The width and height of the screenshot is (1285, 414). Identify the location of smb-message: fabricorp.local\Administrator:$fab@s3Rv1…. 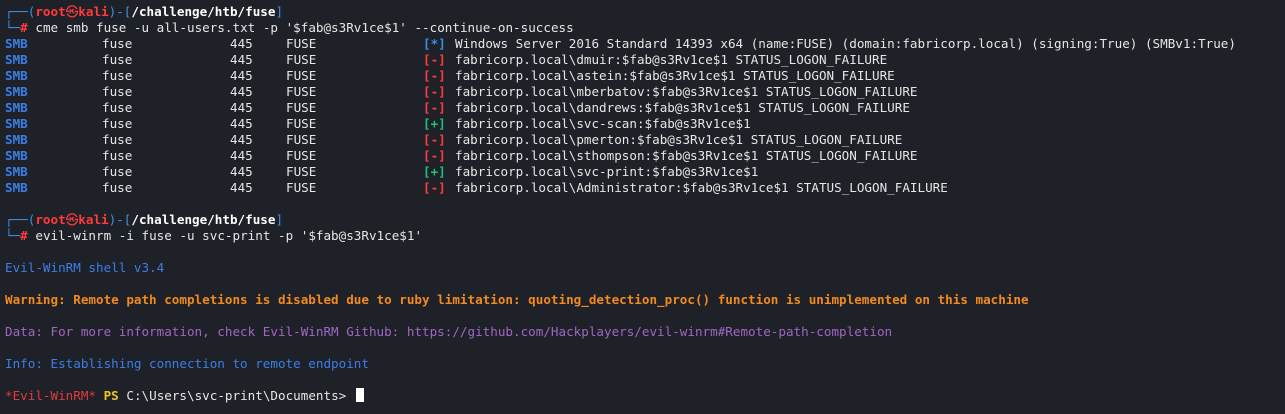
(701, 187).